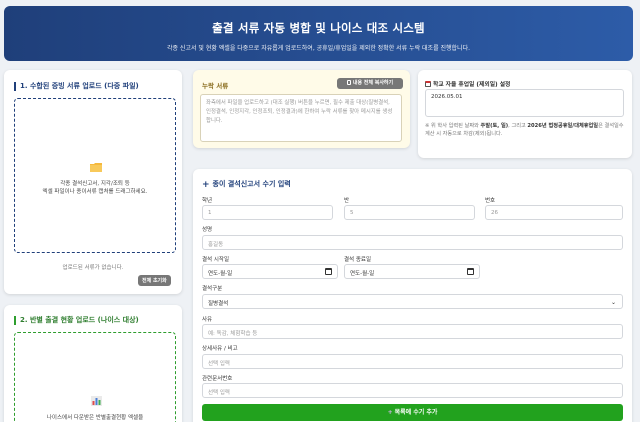  I want to click on missing-docs-title: 누락 서류, so click(215, 86).